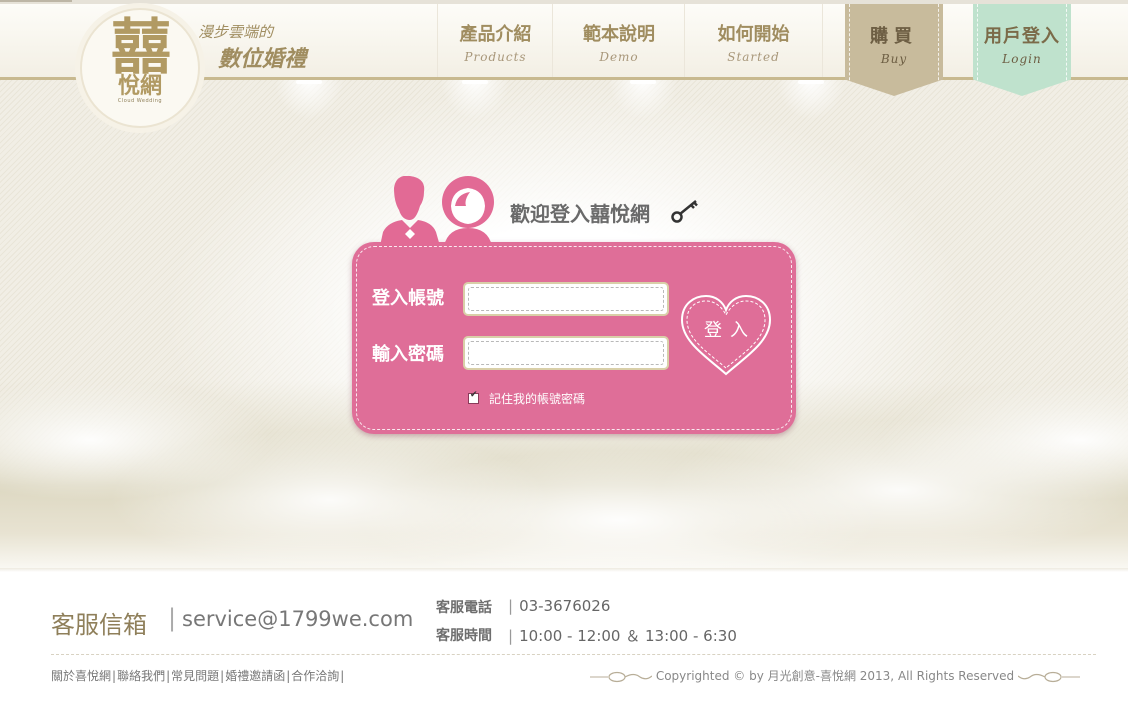 The width and height of the screenshot is (1128, 724). What do you see at coordinates (1022, 50) in the screenshot?
I see `login-ribbon-button: 用戶登入 Login` at bounding box center [1022, 50].